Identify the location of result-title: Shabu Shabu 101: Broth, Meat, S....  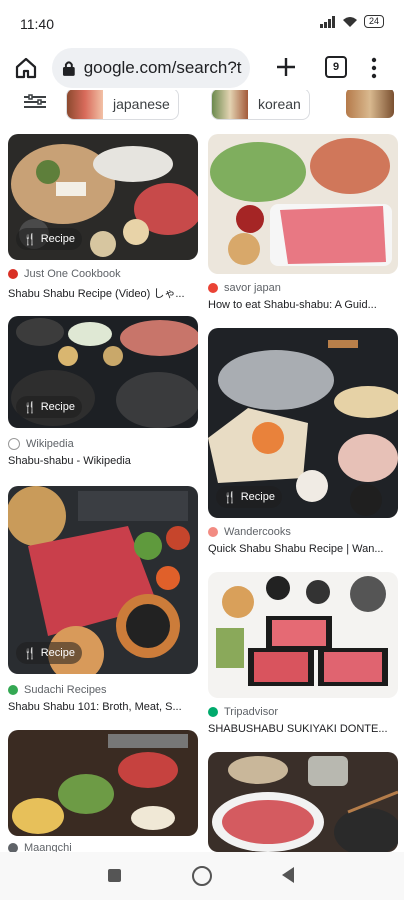
(103, 707).